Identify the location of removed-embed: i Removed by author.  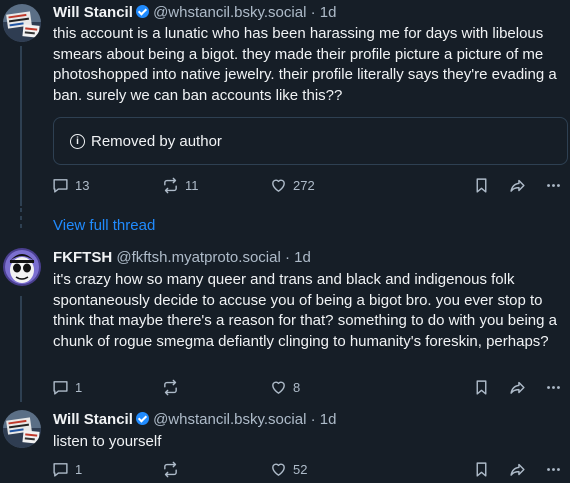
(310, 141).